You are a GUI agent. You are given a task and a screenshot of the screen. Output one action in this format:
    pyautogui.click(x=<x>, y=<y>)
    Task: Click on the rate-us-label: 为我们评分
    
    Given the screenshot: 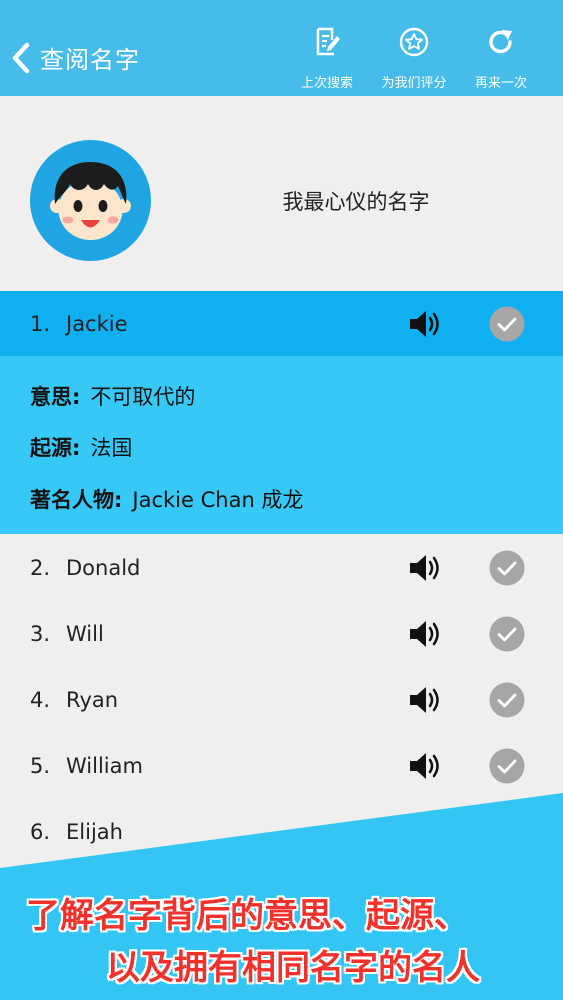 What is the action you would take?
    pyautogui.click(x=414, y=83)
    